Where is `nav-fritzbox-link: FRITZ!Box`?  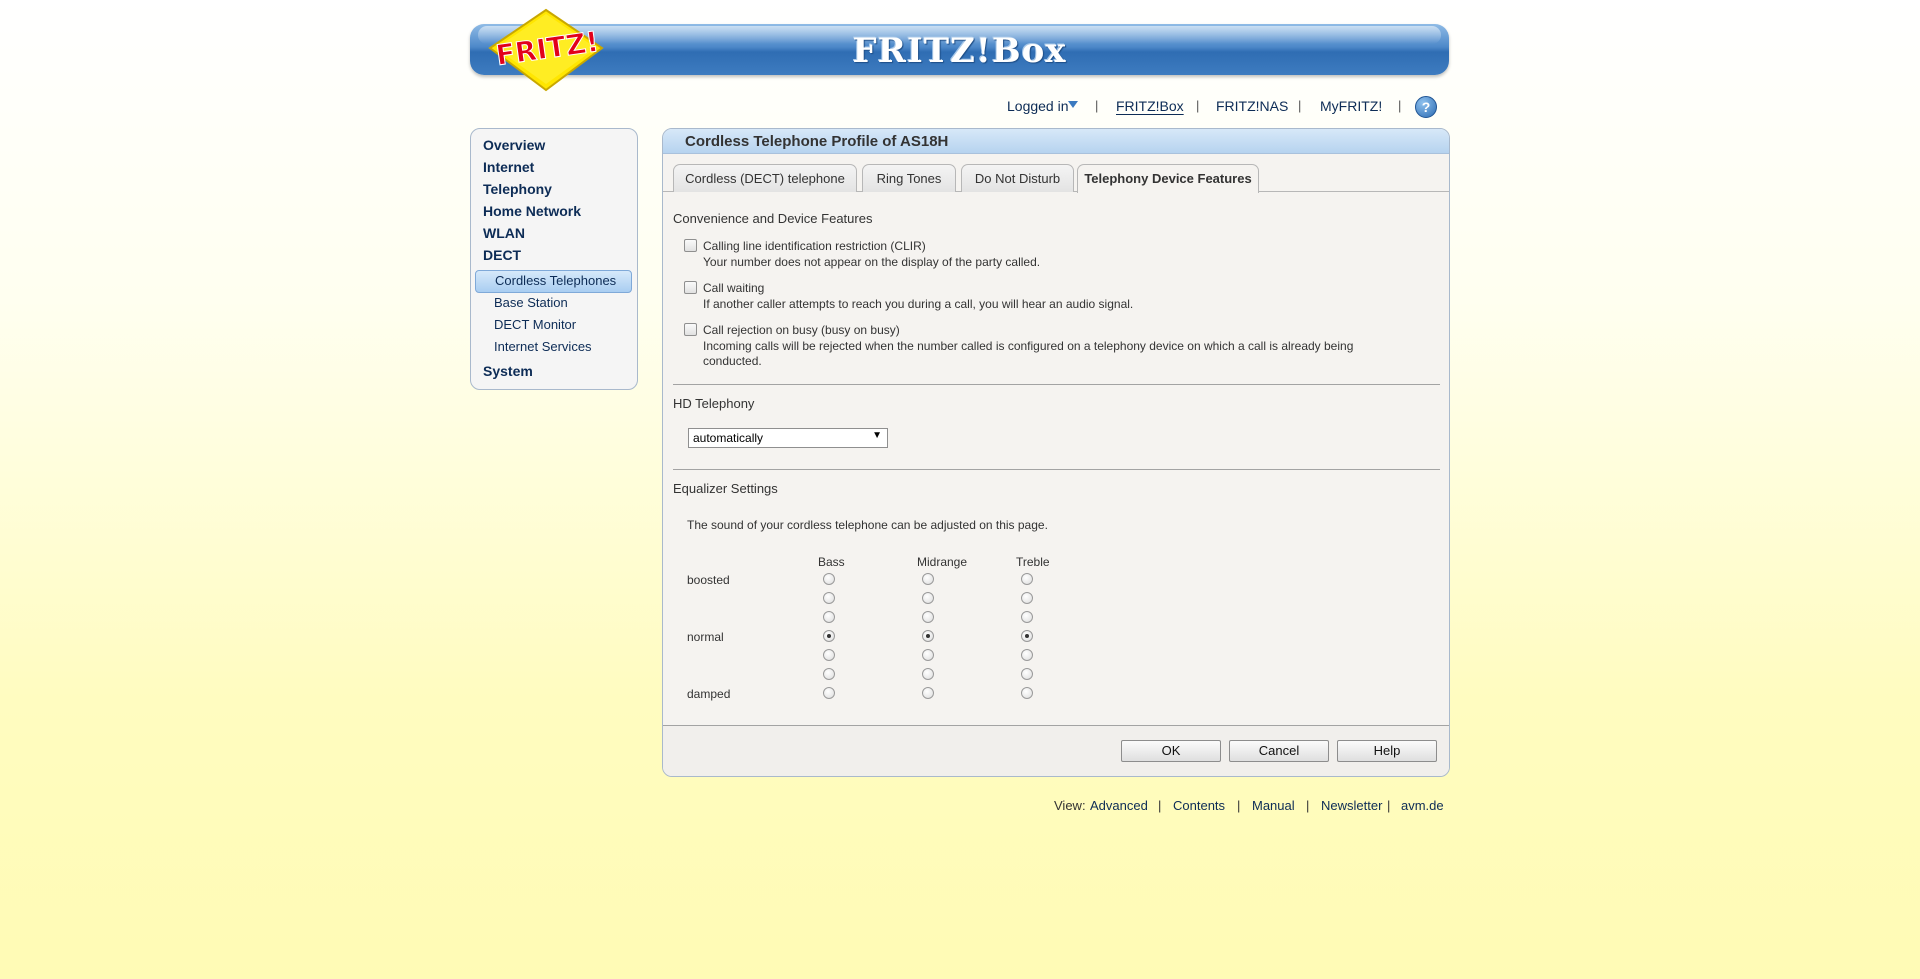 nav-fritzbox-link: FRITZ!Box is located at coordinates (1150, 106).